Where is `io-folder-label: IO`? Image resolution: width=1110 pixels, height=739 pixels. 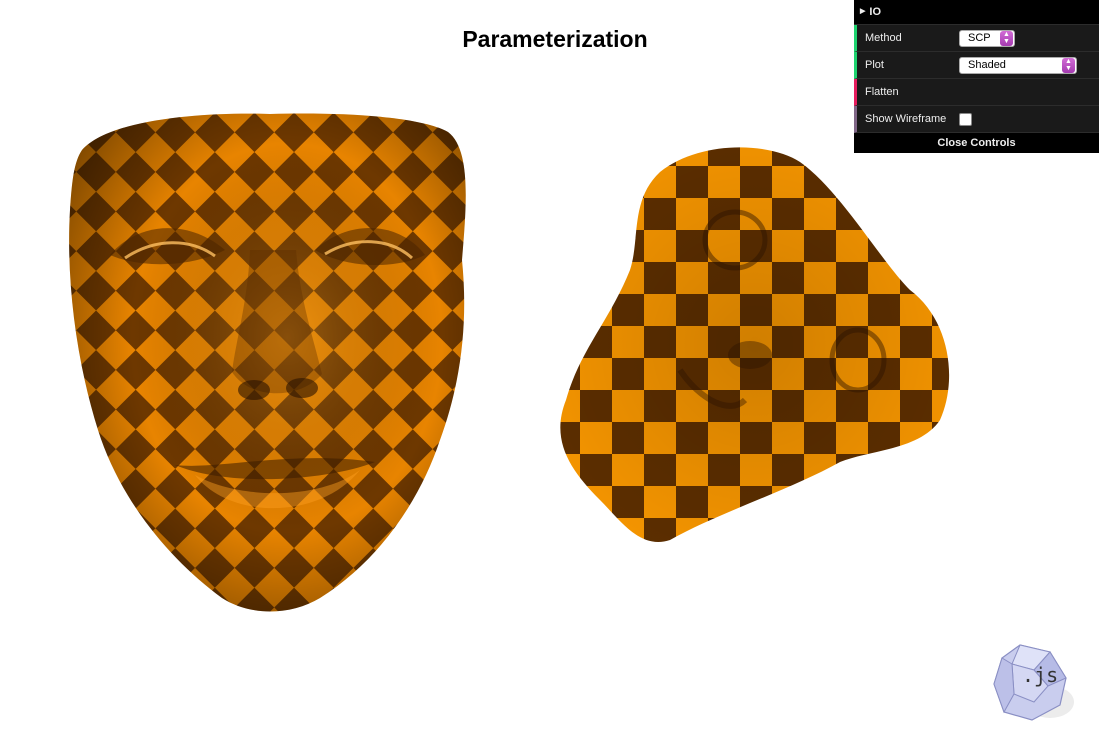
io-folder-label: IO is located at coordinates (875, 12).